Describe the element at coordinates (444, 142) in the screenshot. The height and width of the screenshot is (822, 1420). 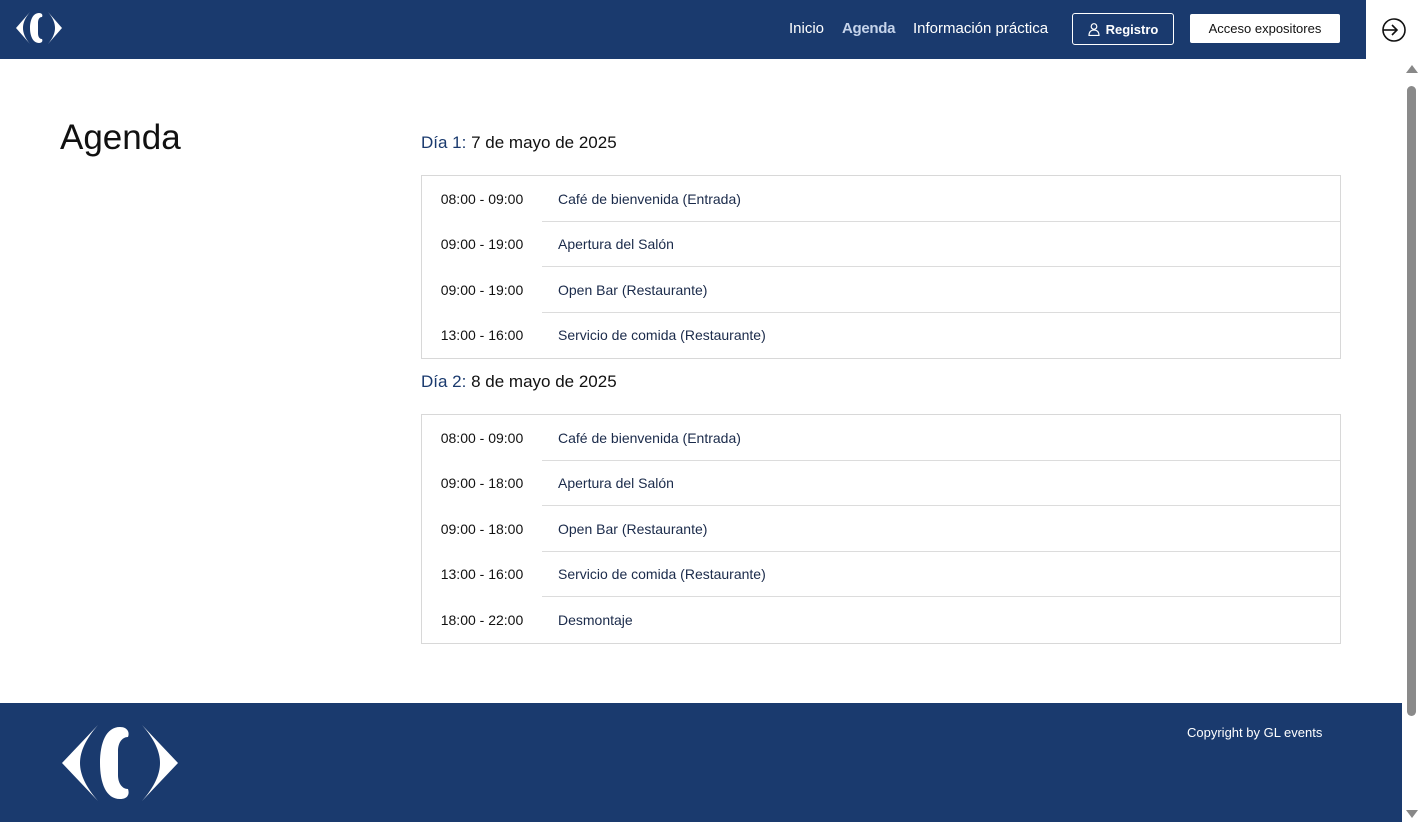
I see `day-1-prefix: Día 1:` at that location.